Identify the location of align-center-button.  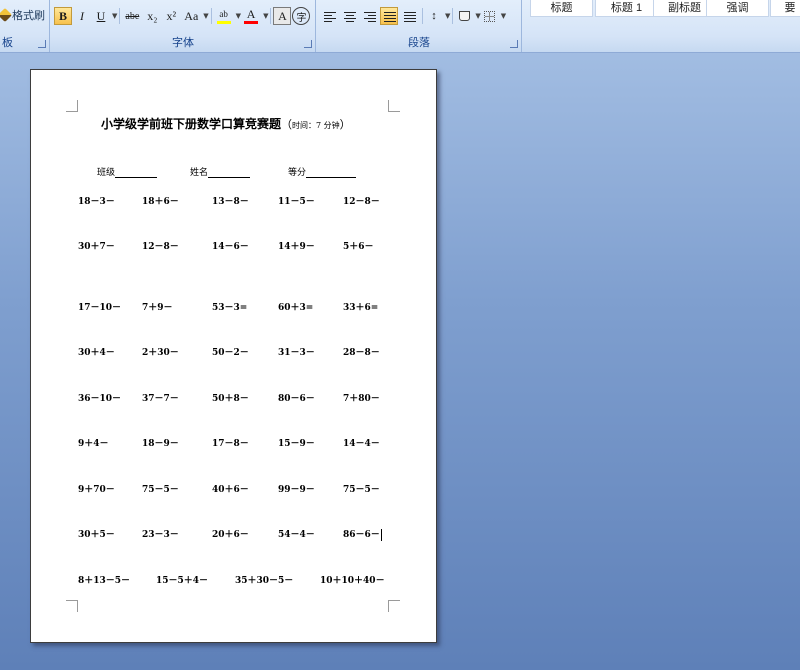
(349, 16).